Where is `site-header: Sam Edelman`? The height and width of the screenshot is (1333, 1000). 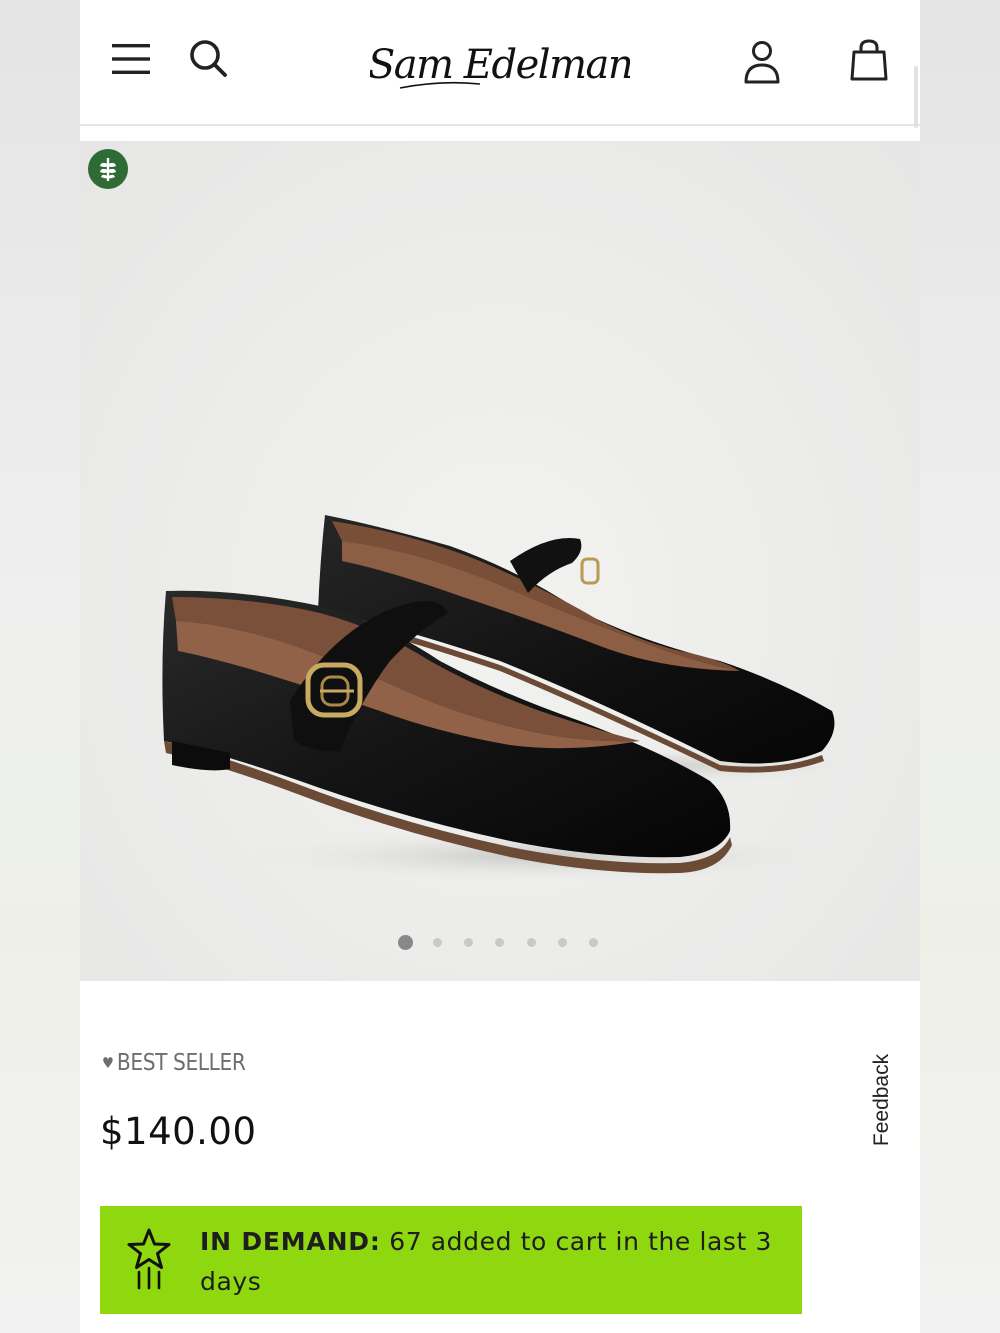
site-header: Sam Edelman is located at coordinates (500, 64).